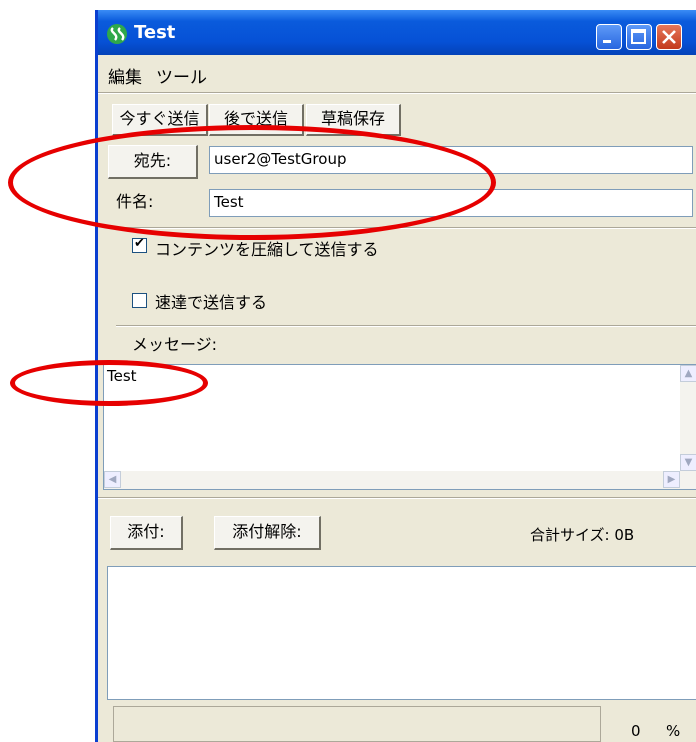 This screenshot has width=696, height=742. I want to click on scroll-right-arrow-icon: ▶, so click(671, 479).